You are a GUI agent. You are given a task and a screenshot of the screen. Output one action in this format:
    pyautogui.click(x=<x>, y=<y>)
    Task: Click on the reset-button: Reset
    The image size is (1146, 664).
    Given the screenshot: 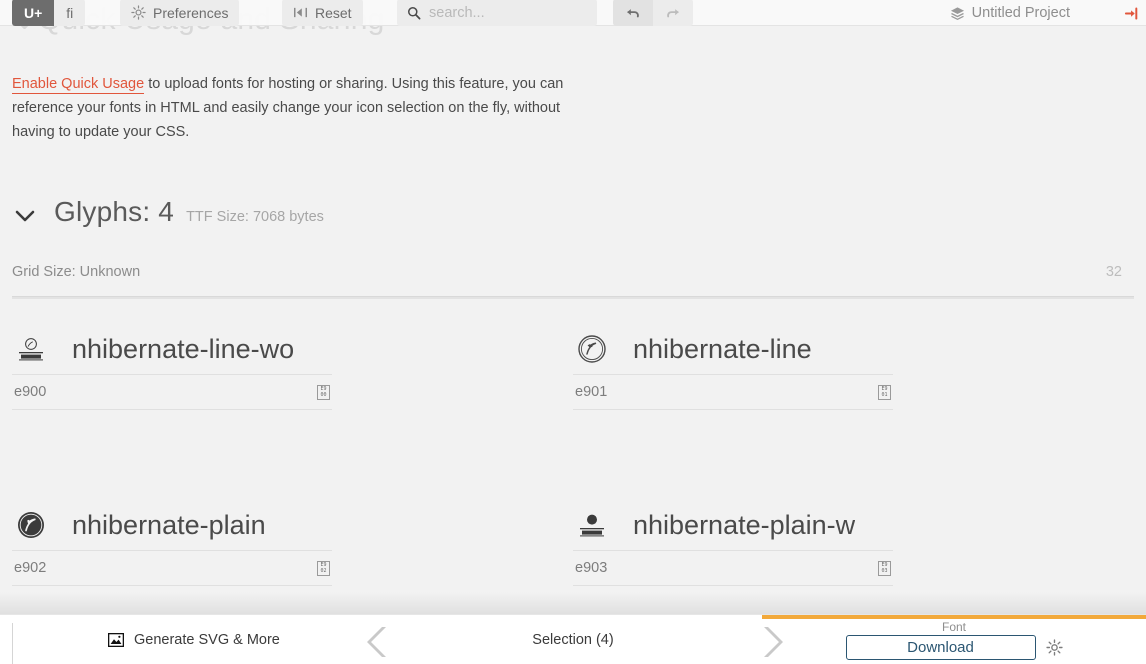 What is the action you would take?
    pyautogui.click(x=322, y=13)
    